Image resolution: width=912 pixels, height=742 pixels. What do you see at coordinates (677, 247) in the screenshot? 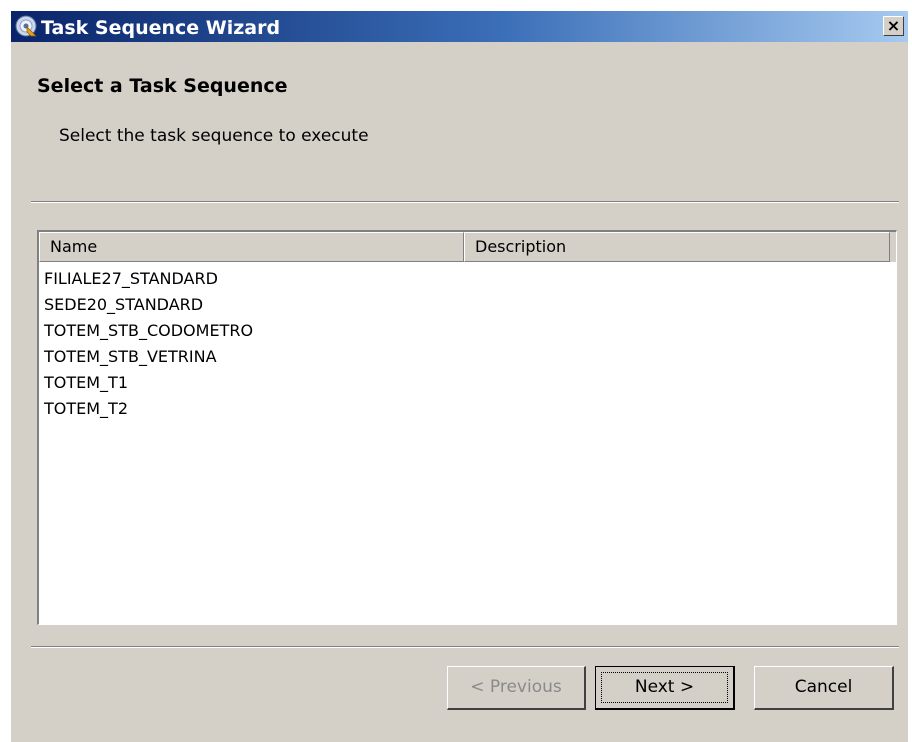
I see `column-header-description: Description` at bounding box center [677, 247].